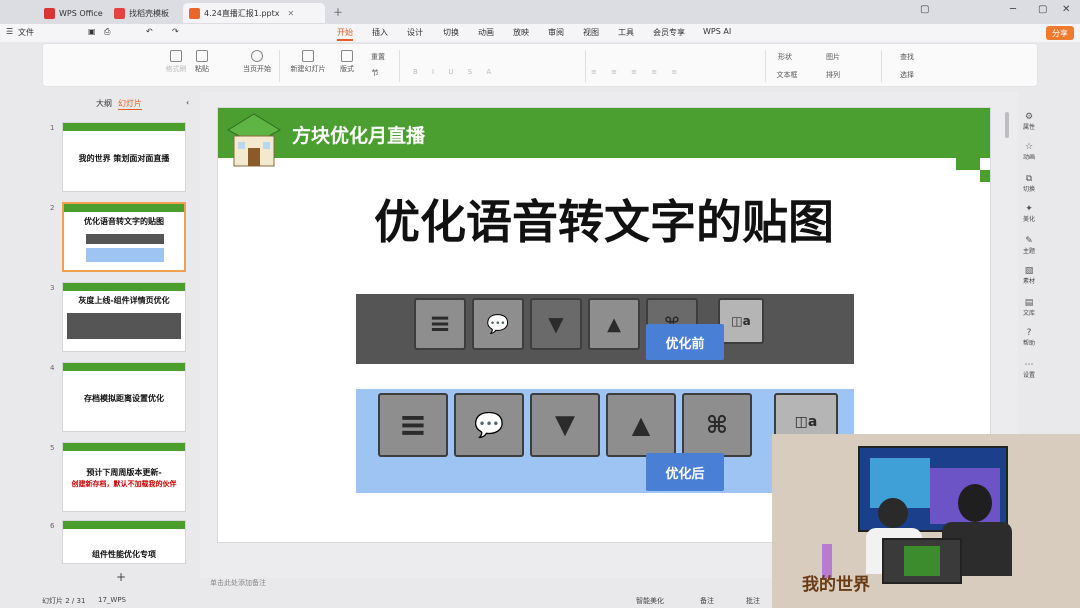  I want to click on menu-review: 审阅, so click(556, 32).